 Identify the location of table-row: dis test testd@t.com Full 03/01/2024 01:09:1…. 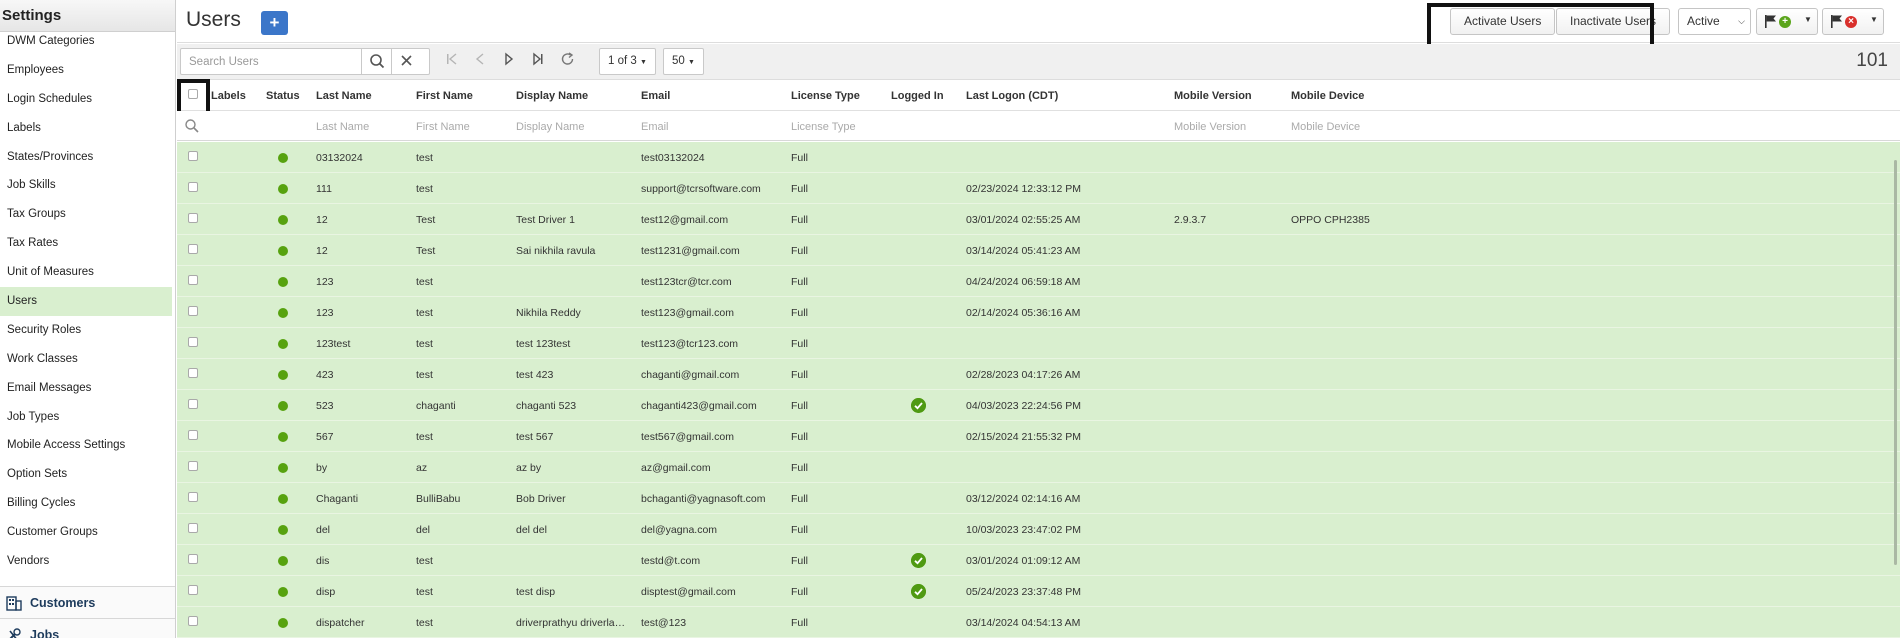
(1038, 560).